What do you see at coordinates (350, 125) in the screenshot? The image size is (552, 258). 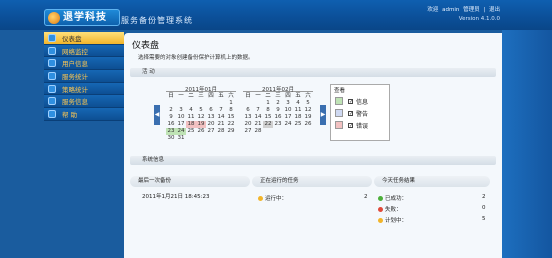 I see `error-checkbox: ✓` at bounding box center [350, 125].